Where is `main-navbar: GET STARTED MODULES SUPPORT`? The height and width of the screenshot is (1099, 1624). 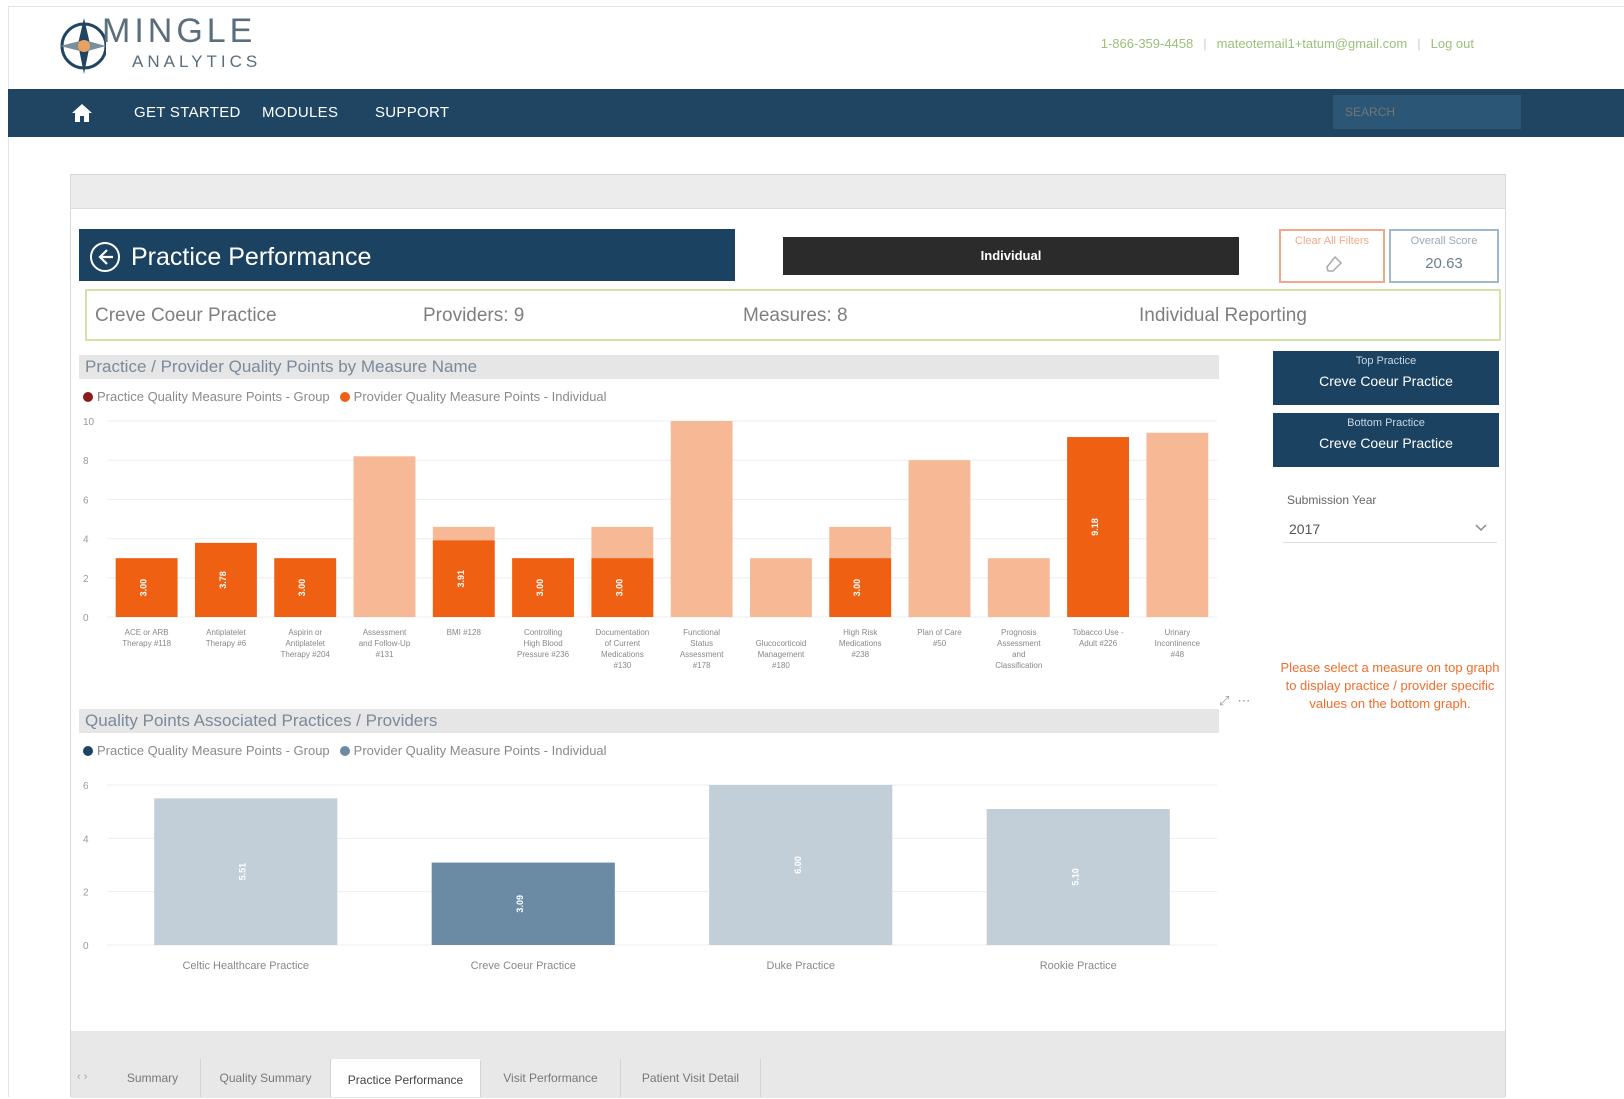 main-navbar: GET STARTED MODULES SUPPORT is located at coordinates (816, 113).